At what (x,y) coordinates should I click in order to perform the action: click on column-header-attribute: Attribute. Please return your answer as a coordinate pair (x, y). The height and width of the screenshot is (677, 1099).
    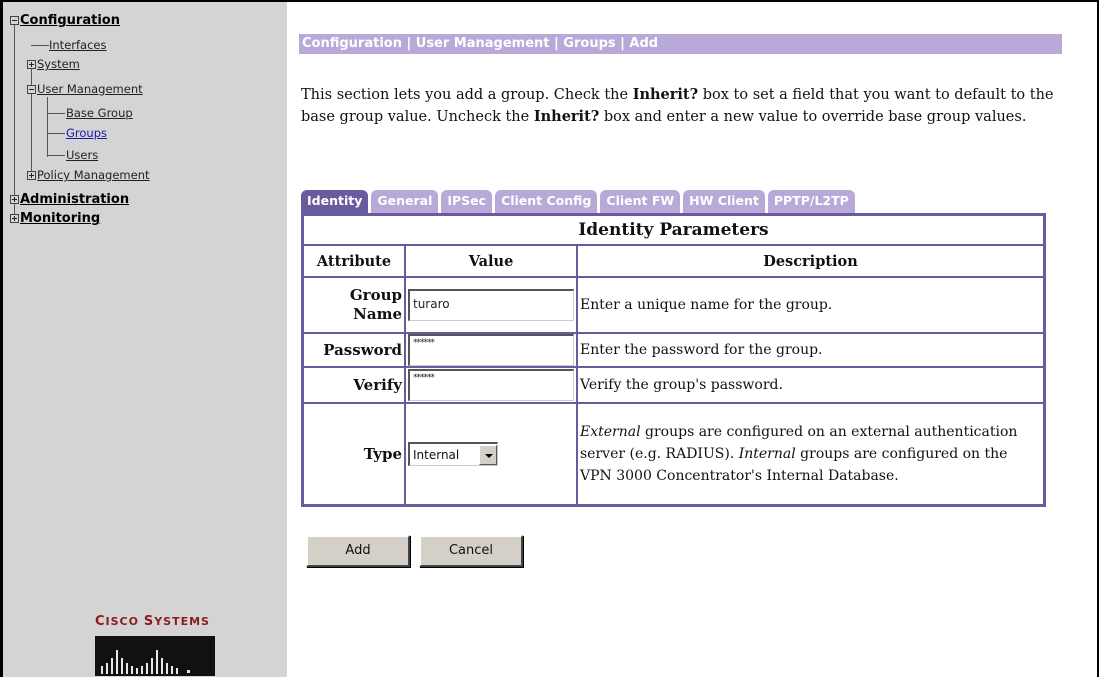
    Looking at the image, I should click on (354, 261).